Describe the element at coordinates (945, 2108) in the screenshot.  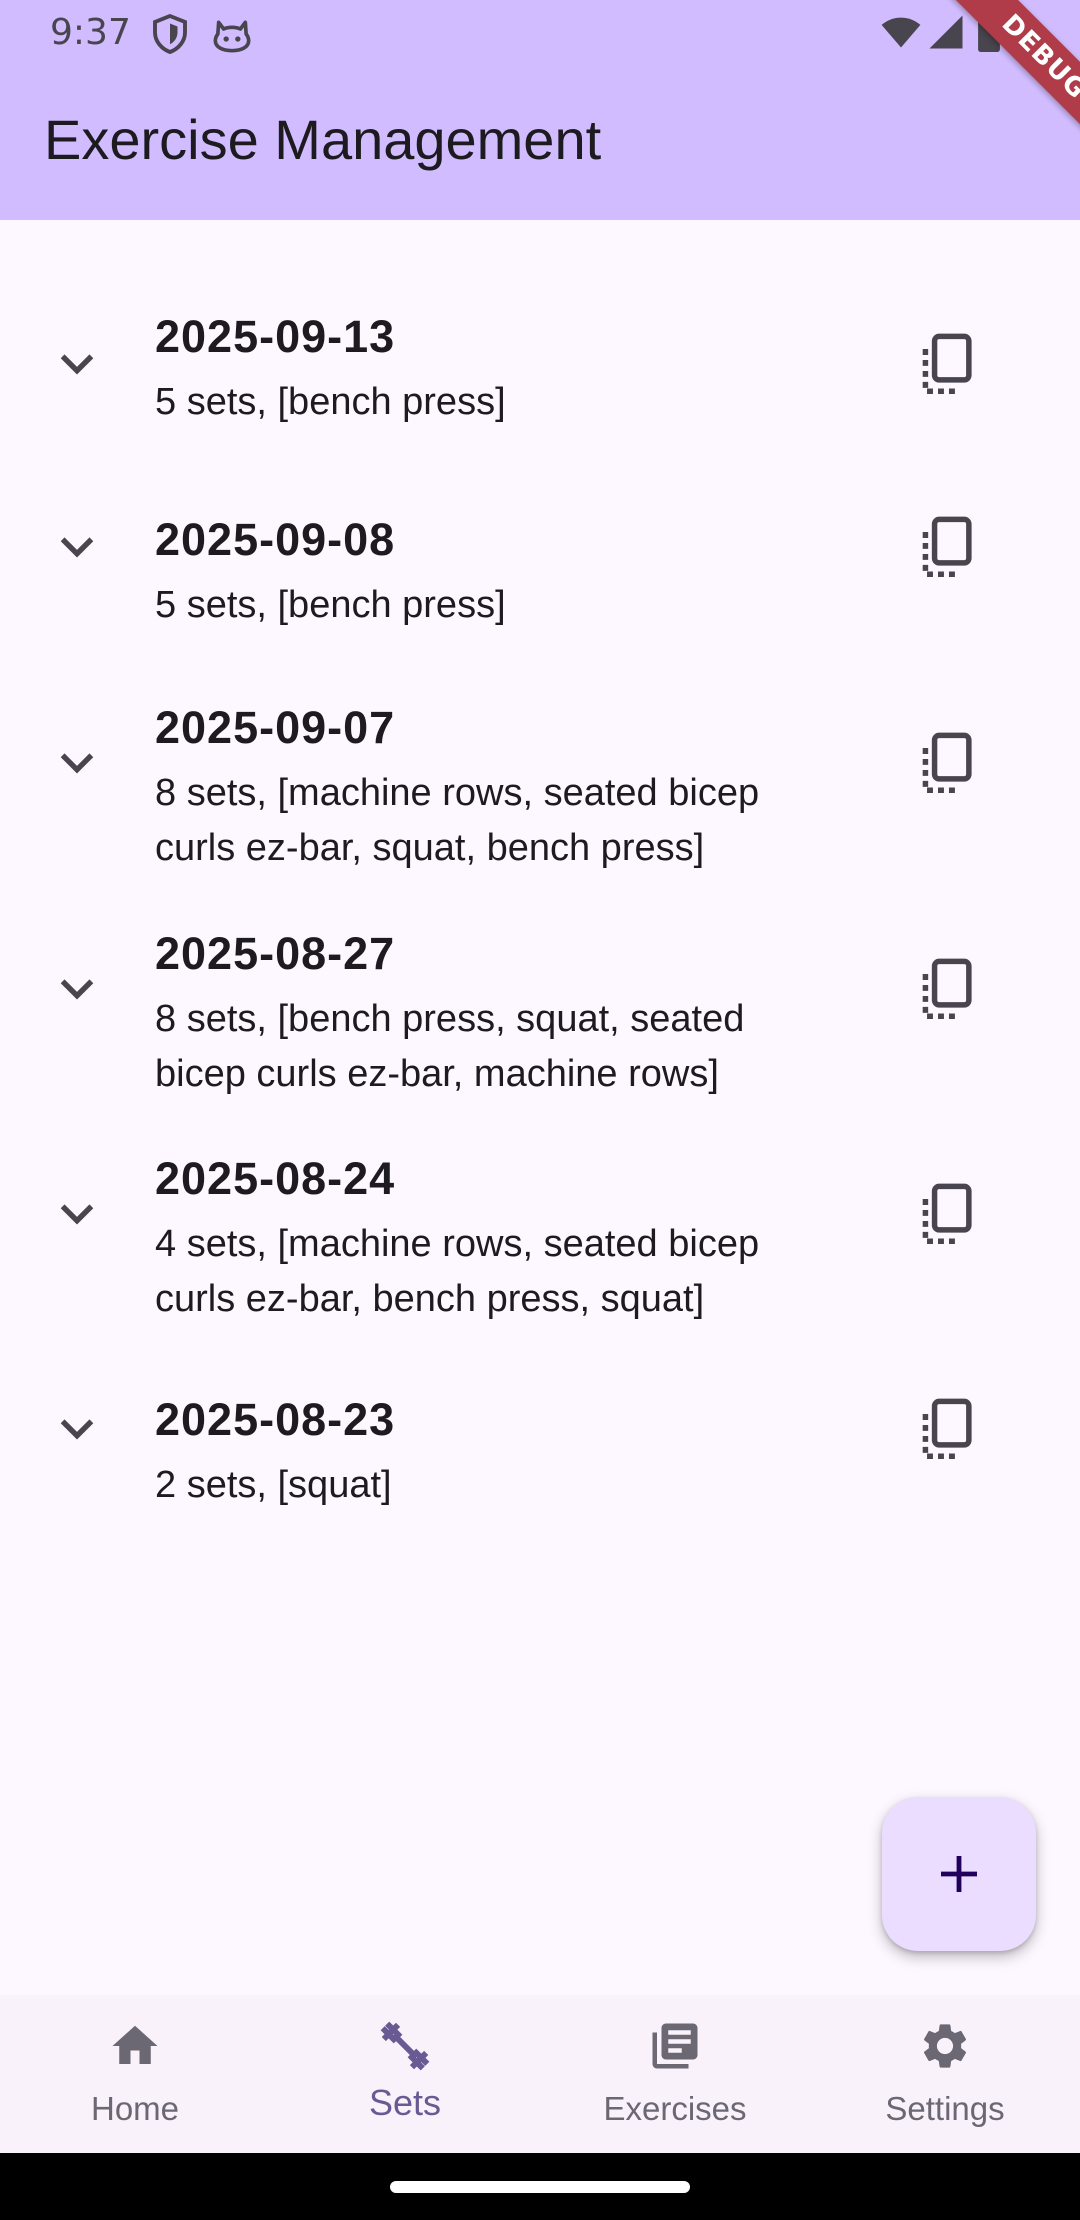
I see `nav-label-settings: Settings` at that location.